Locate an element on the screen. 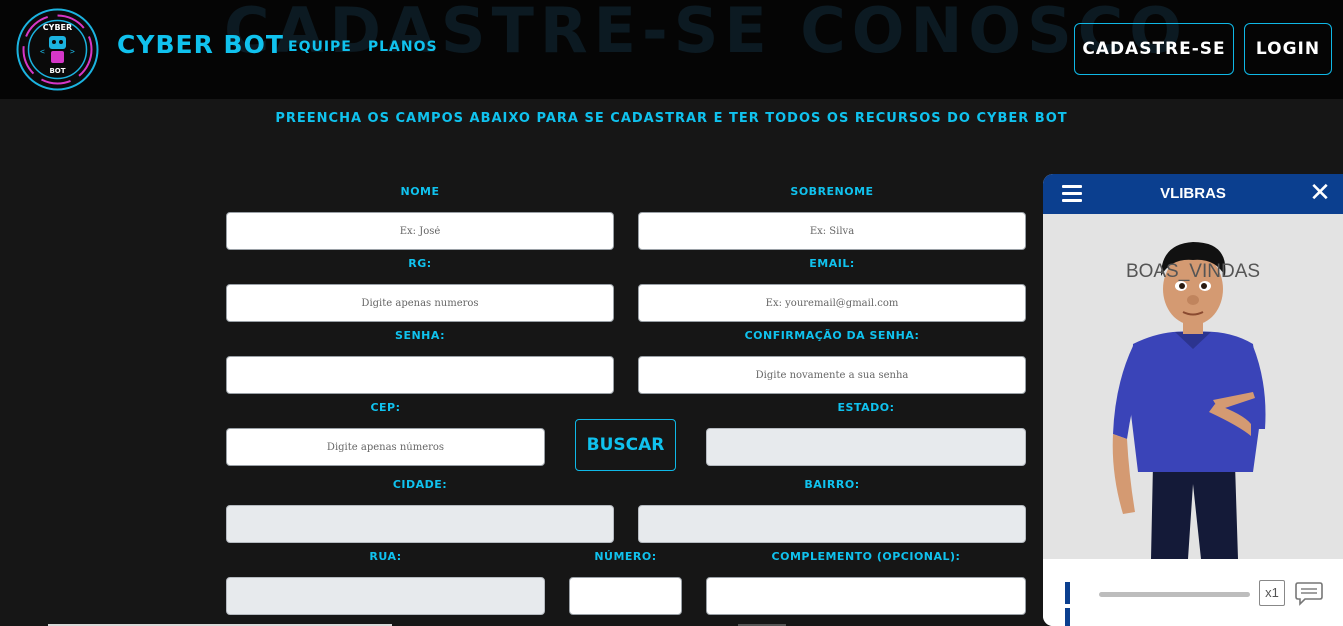 The image size is (1343, 626). logo-top-text: CYBER is located at coordinates (57, 27).